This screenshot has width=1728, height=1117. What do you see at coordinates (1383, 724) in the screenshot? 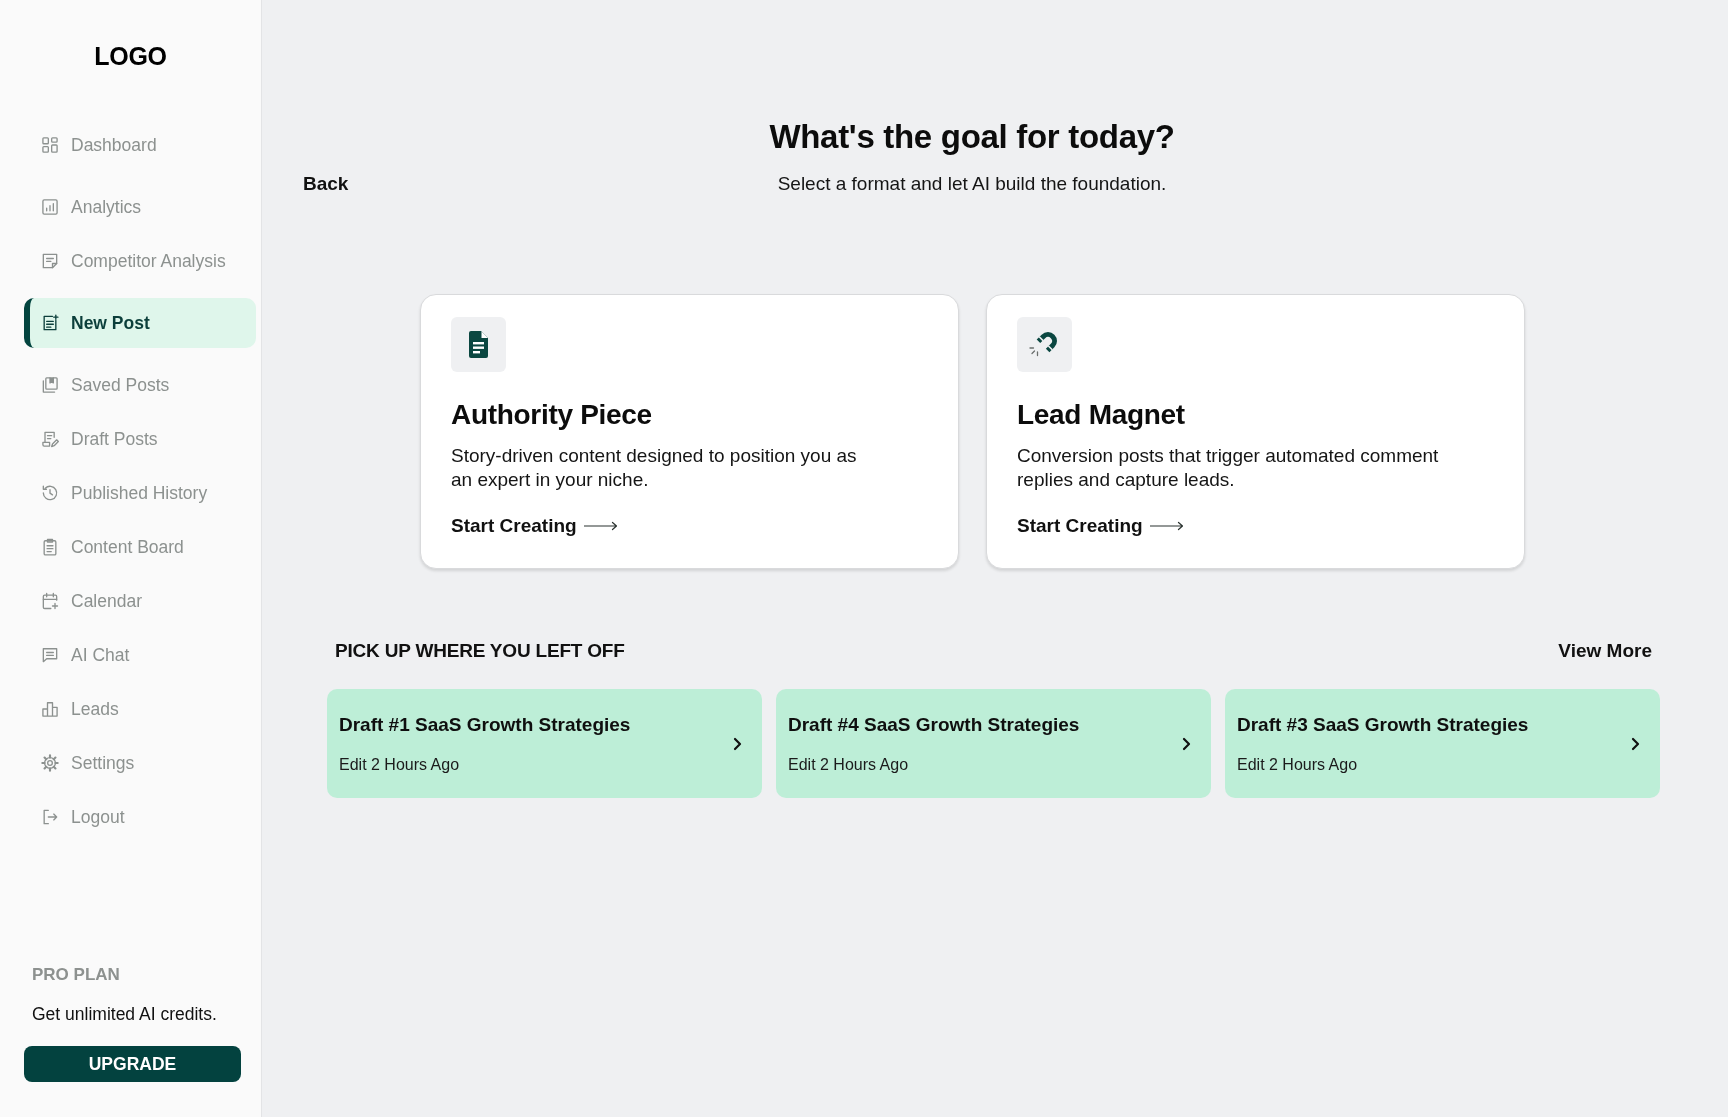
I see `draft-title: Draft #3 SaaS Growth Strategies` at bounding box center [1383, 724].